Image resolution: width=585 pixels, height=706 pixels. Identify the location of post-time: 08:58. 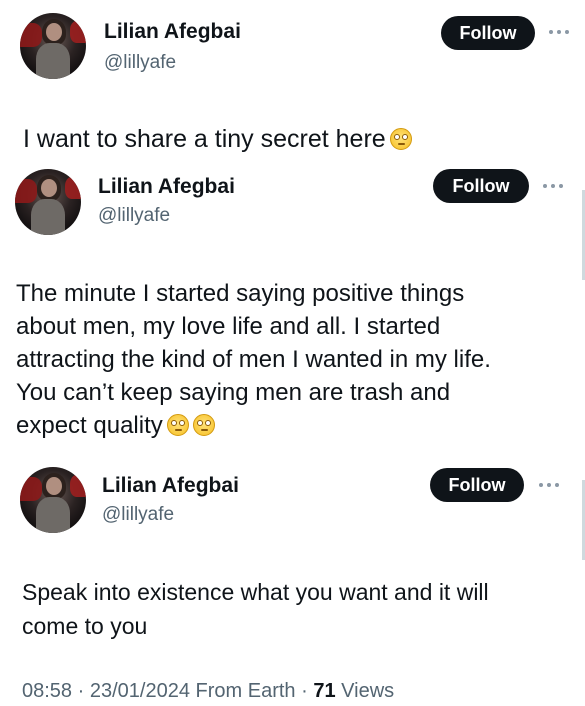
(47, 691).